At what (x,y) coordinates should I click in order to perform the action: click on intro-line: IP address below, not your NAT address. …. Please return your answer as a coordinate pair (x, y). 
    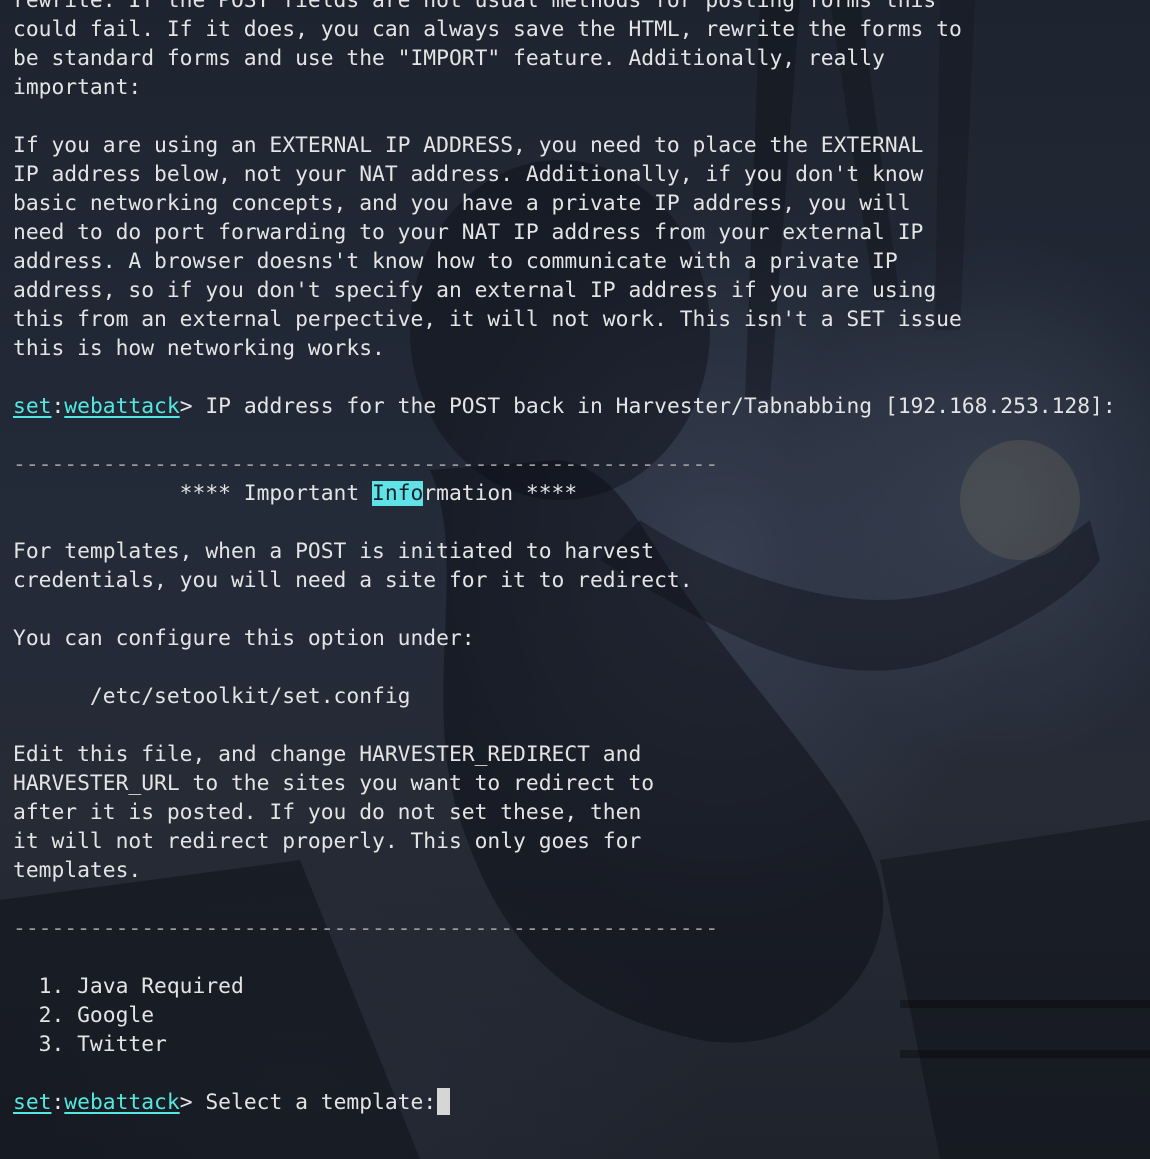
    Looking at the image, I should click on (468, 174).